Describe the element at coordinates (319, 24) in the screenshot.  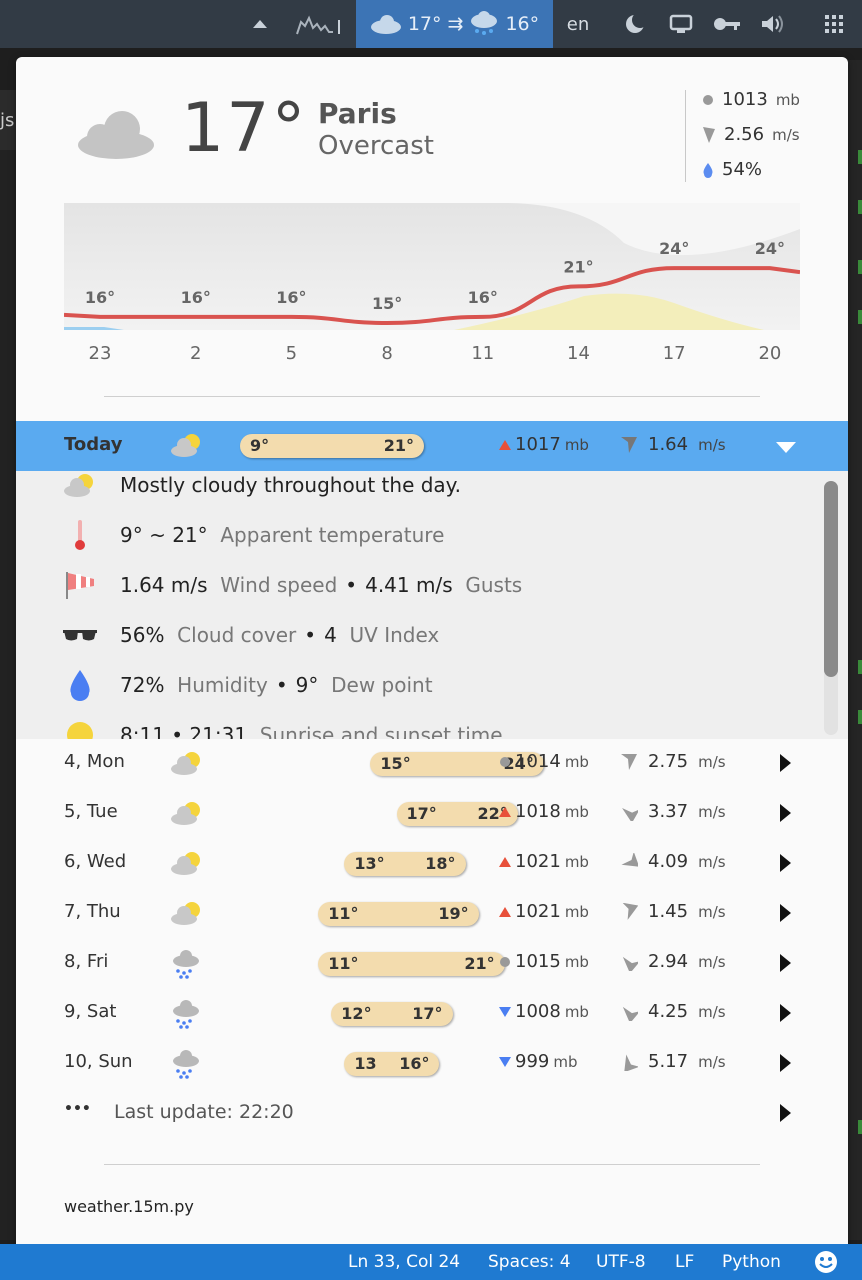
I see `system-monitor-icon` at that location.